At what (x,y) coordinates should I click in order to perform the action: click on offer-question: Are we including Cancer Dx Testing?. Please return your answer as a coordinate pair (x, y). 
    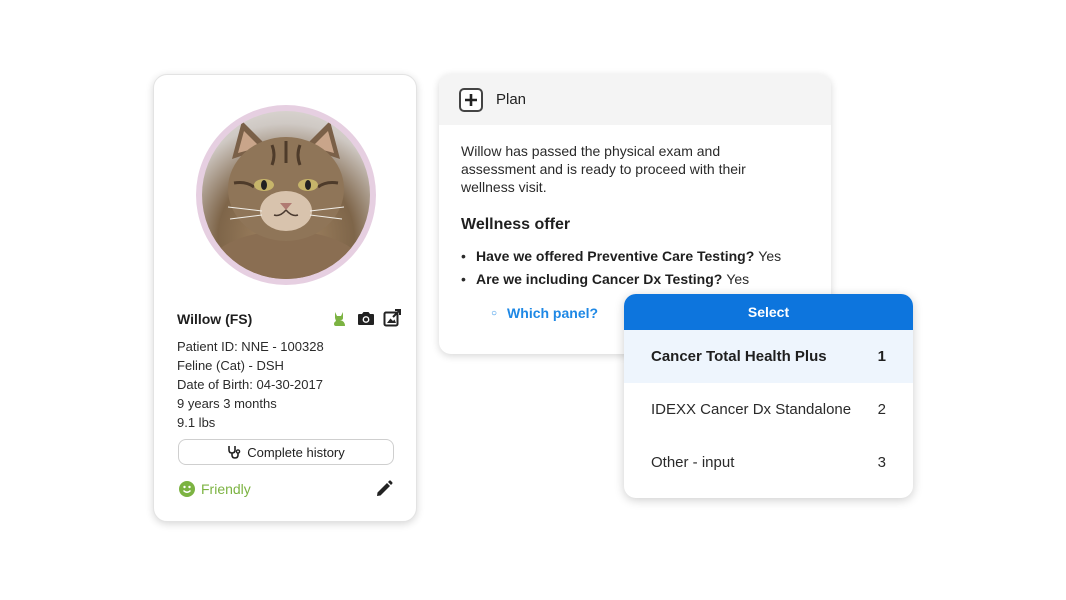
    Looking at the image, I should click on (599, 279).